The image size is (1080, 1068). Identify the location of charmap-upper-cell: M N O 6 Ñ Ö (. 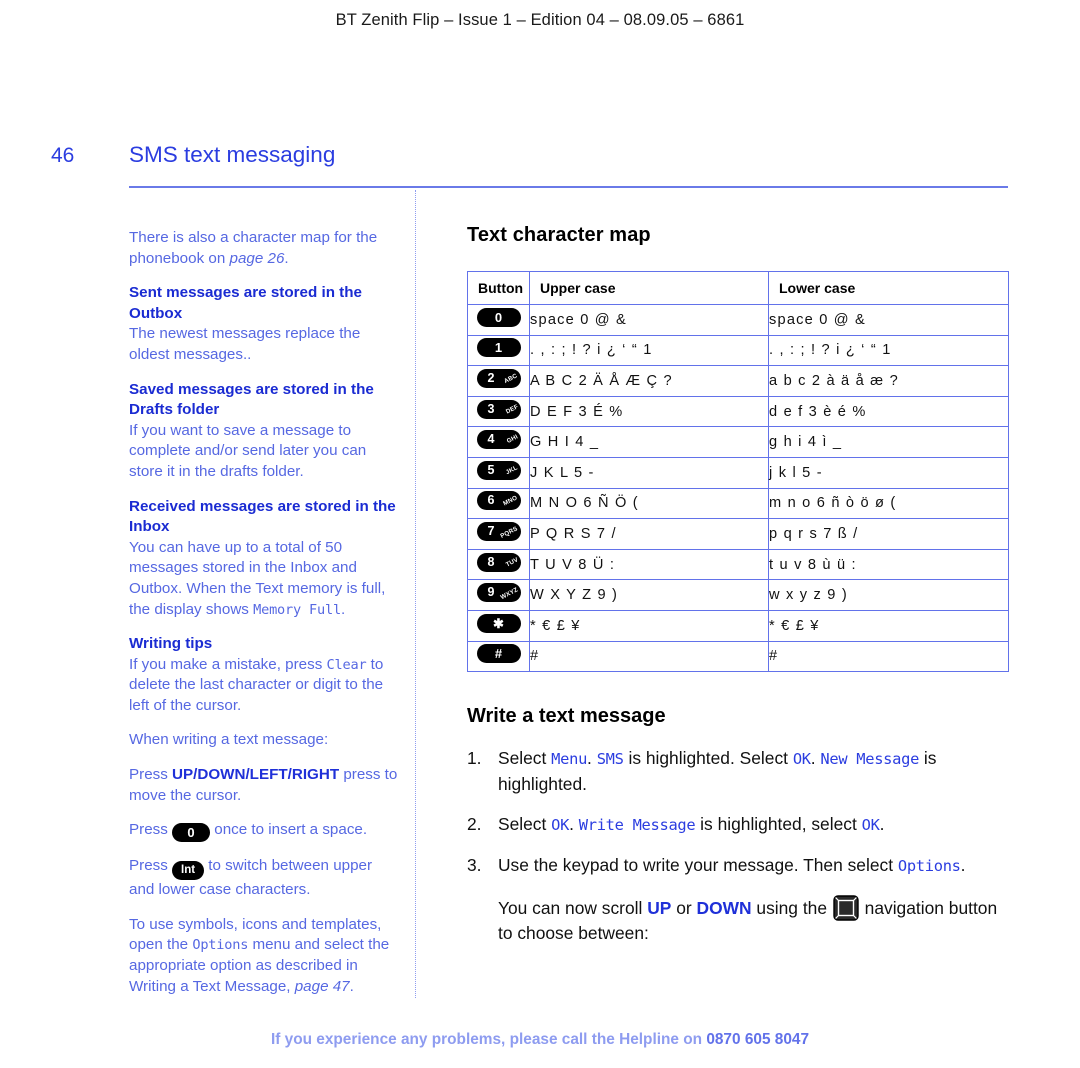
(649, 503).